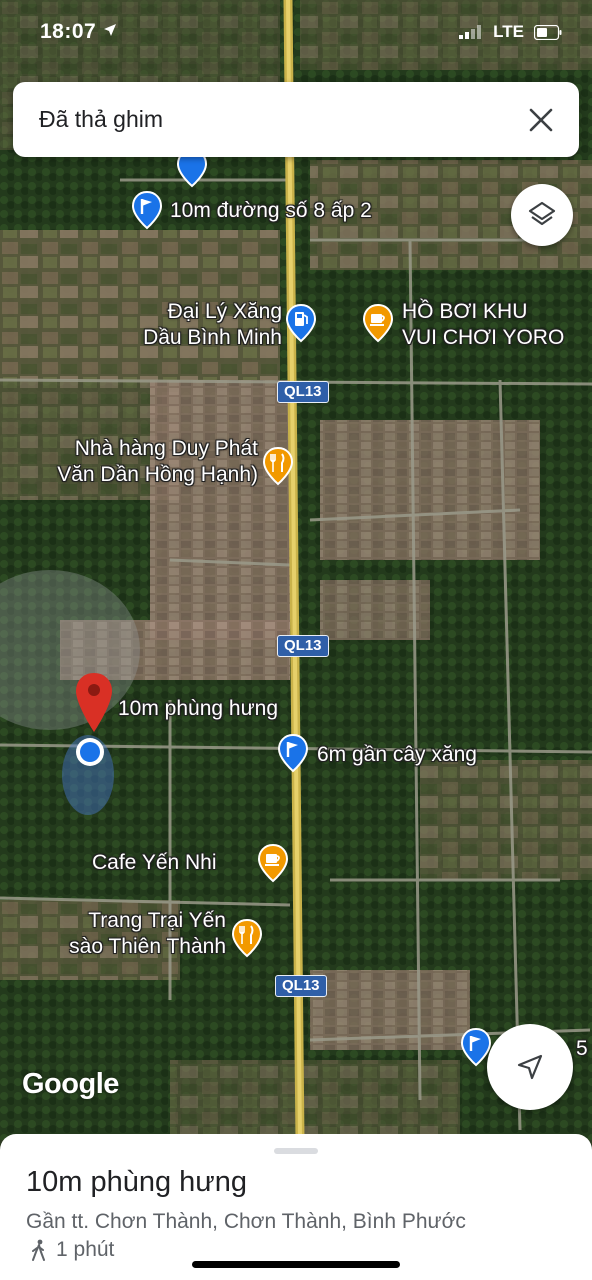 Image resolution: width=592 pixels, height=1280 pixels. I want to click on place-label-xang-line2: Dầu Bình Minh, so click(212, 337).